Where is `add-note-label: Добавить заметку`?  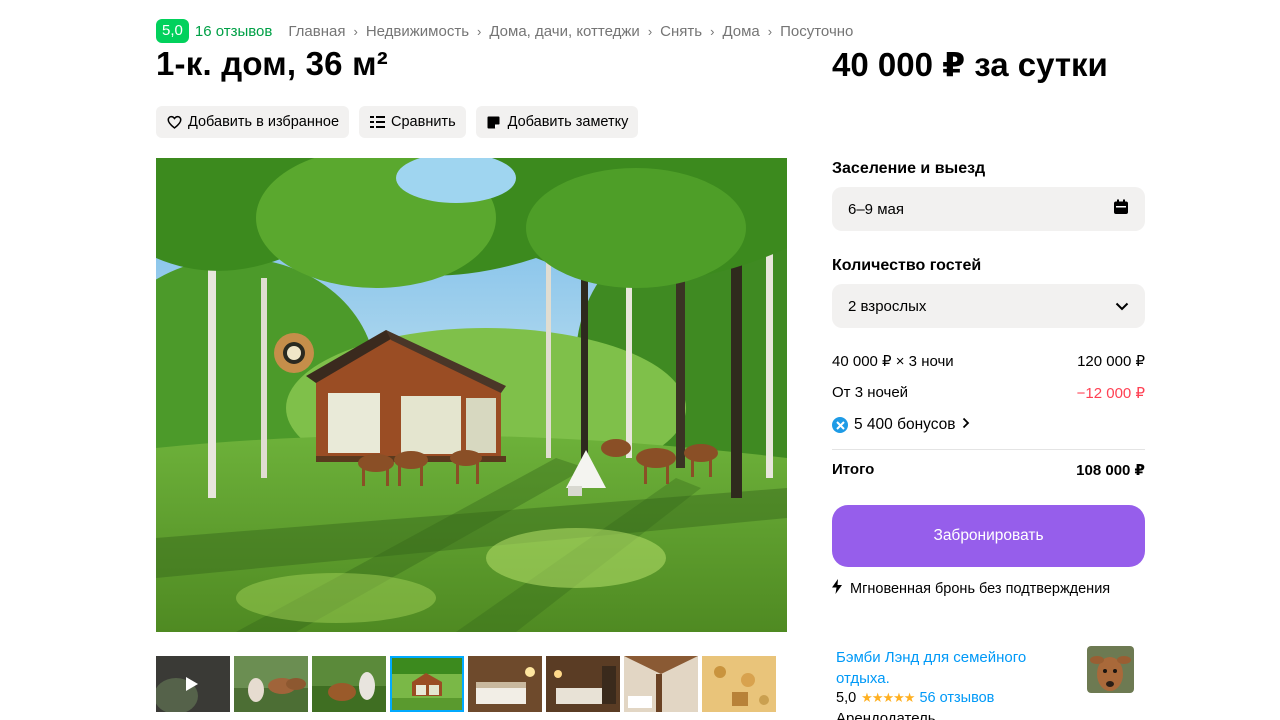 add-note-label: Добавить заметку is located at coordinates (568, 122).